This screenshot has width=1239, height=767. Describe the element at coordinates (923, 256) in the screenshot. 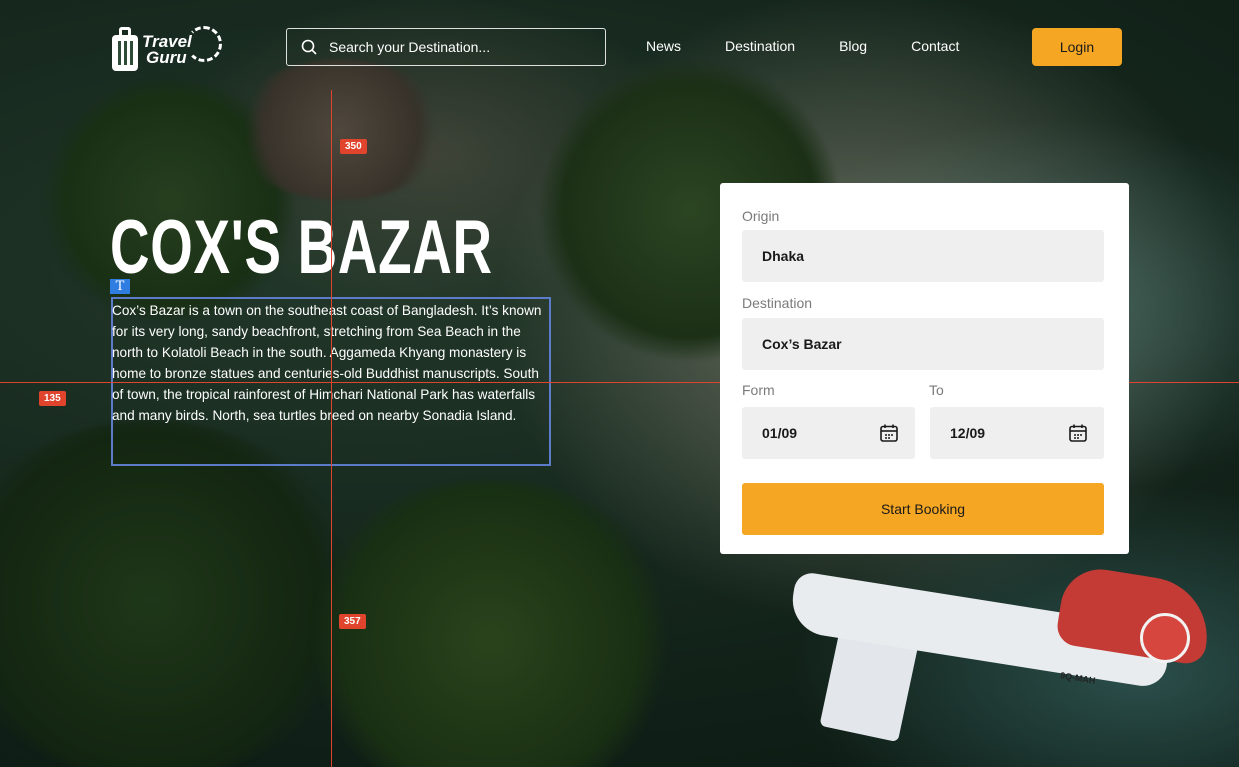

I see `origin-field: Dhaka` at that location.